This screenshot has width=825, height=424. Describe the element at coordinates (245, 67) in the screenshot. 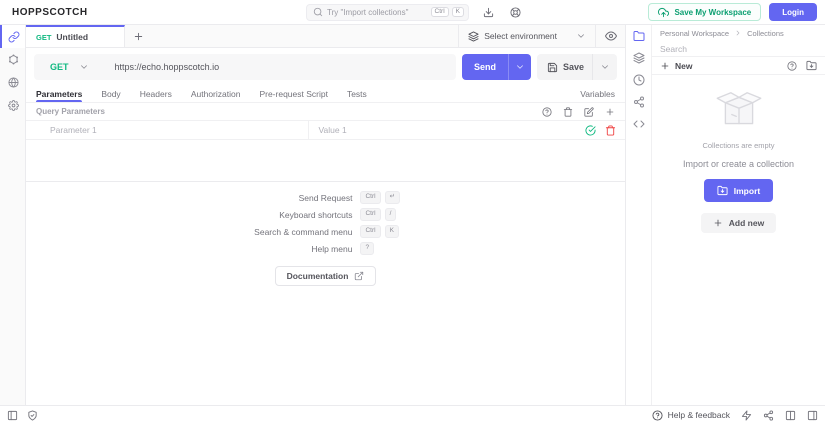

I see `url-bar: GET https://echo.hoppscotch.io` at that location.